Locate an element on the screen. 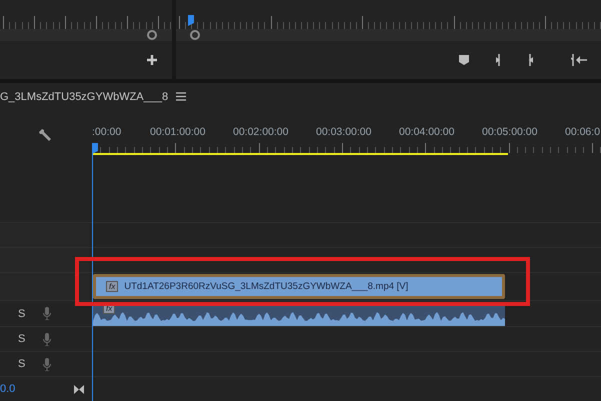 Image resolution: width=601 pixels, height=401 pixels. sequence-title: G_3LMsZdTU35zGYWbWZA___8 is located at coordinates (84, 96).